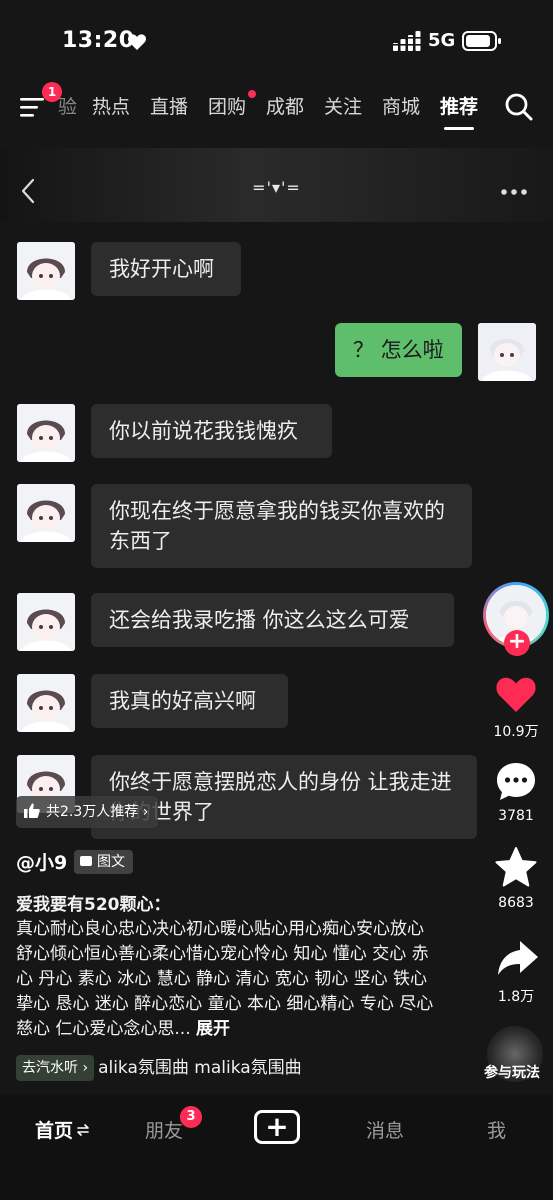  I want to click on music-title: alika氛围曲 malika氛围曲, so click(213, 1068).